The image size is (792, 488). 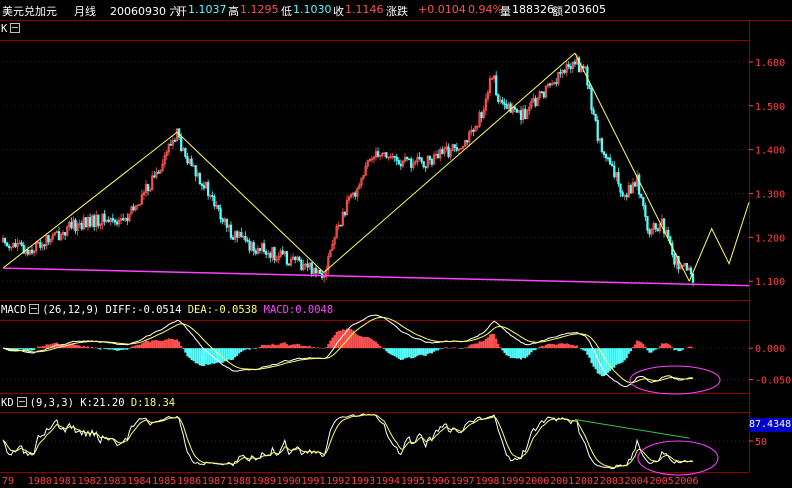 What do you see at coordinates (90, 481) in the screenshot?
I see `x-axis-label: 1982` at bounding box center [90, 481].